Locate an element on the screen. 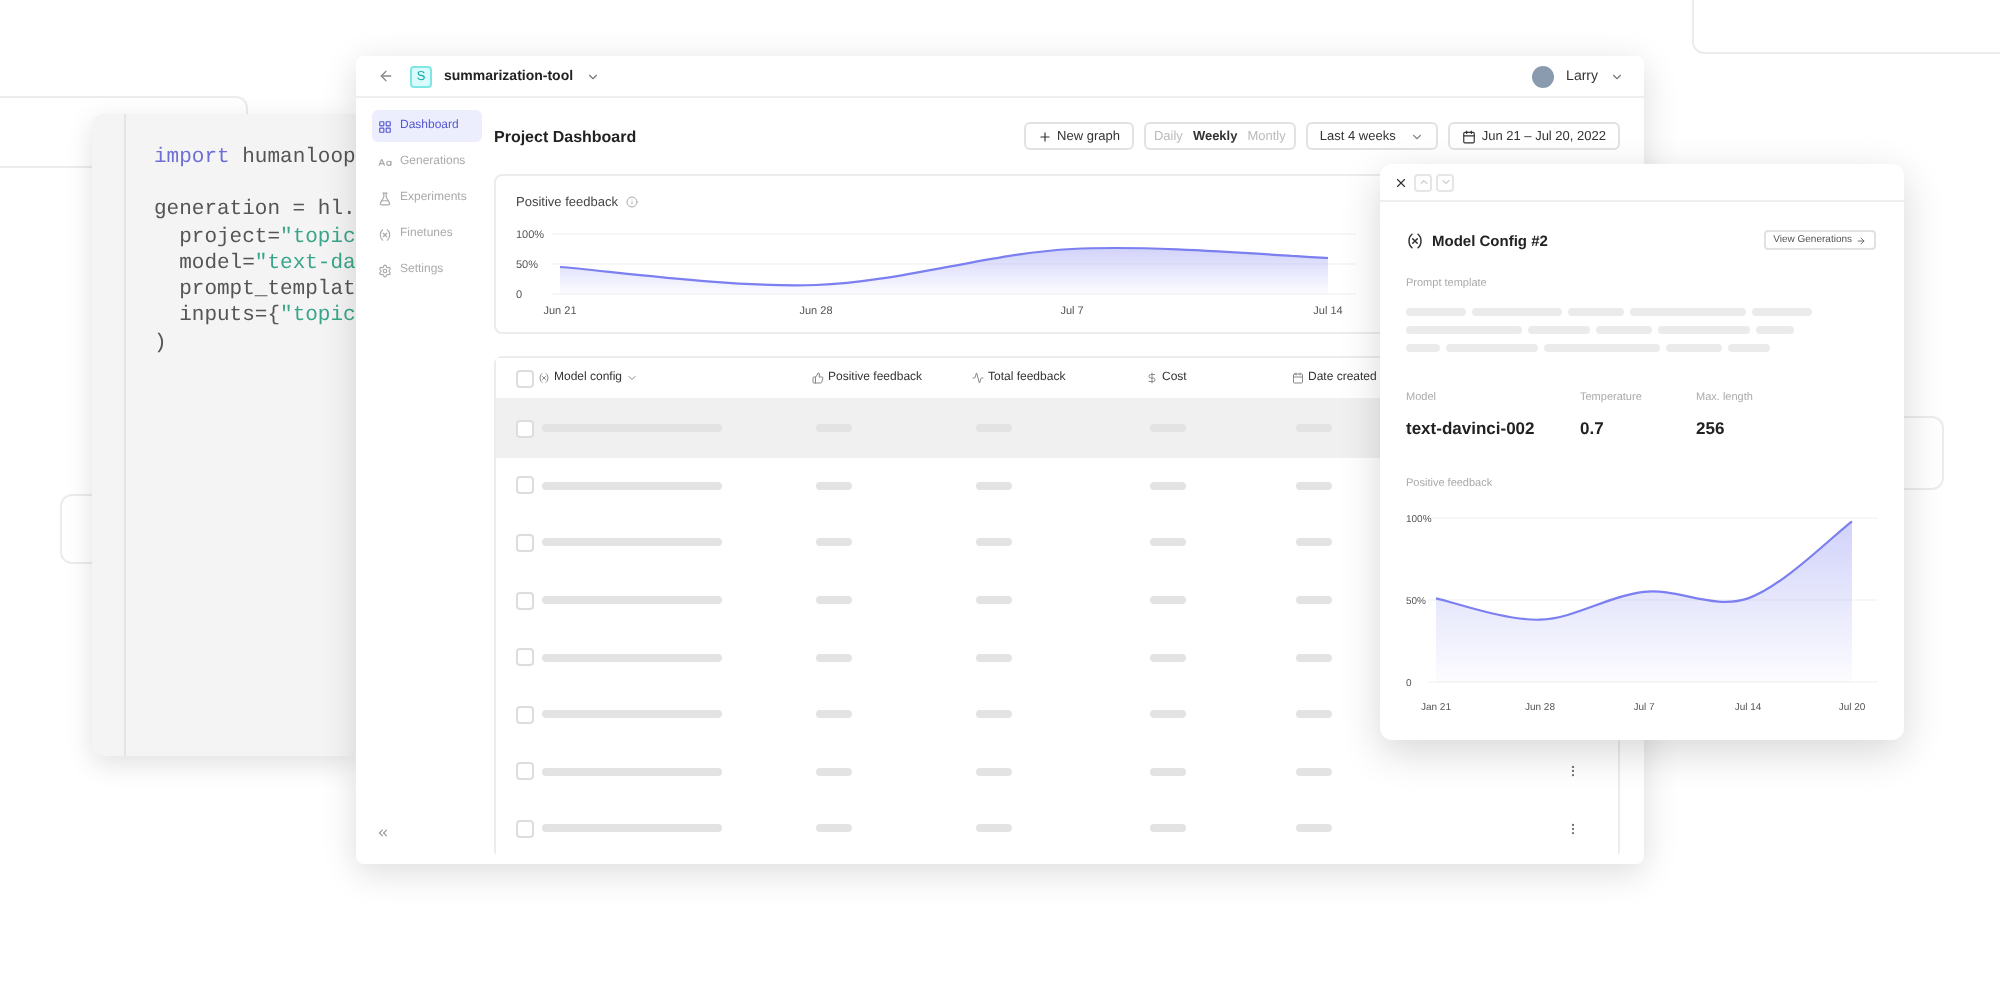  code-line: generation = hl. is located at coordinates (255, 212).